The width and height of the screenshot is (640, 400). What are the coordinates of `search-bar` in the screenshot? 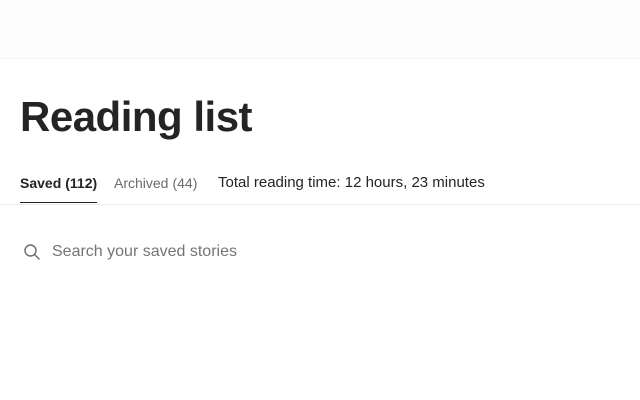 It's located at (220, 252).